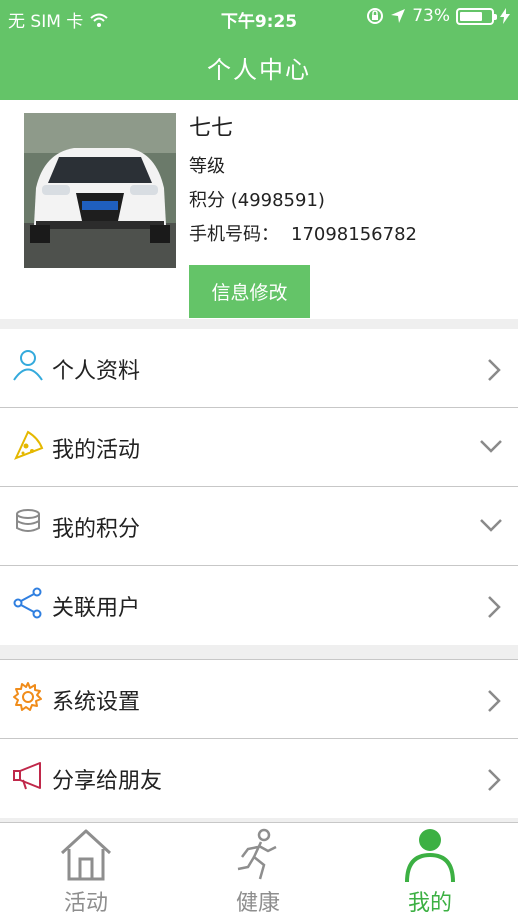 Image resolution: width=518 pixels, height=920 pixels. Describe the element at coordinates (96, 702) in the screenshot. I see `menu-label: 系统设置` at that location.